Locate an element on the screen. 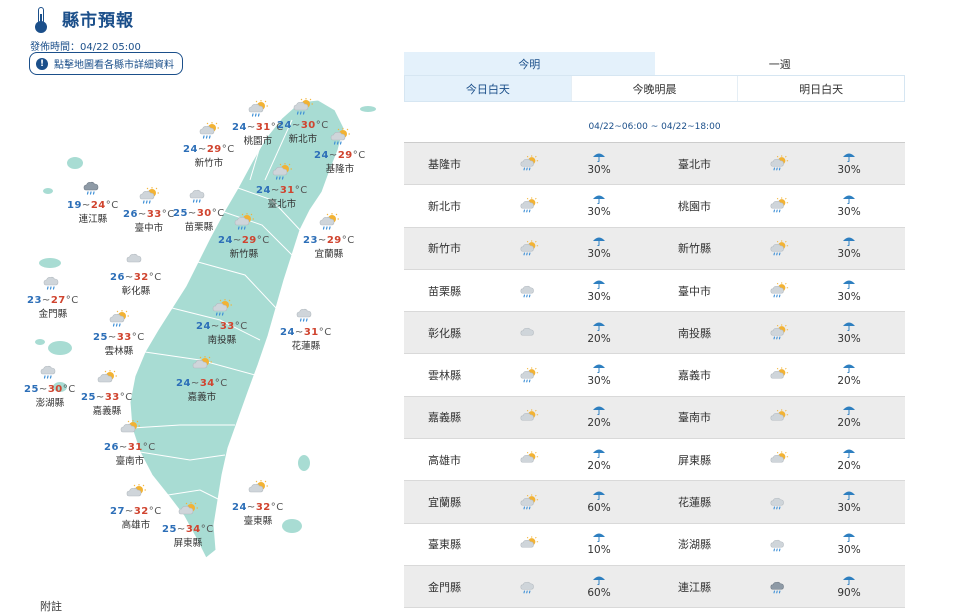 Image resolution: width=960 pixels, height=614 pixels. map-detail-button: ! 點擊地圖看各縣市詳細資料 is located at coordinates (106, 63).